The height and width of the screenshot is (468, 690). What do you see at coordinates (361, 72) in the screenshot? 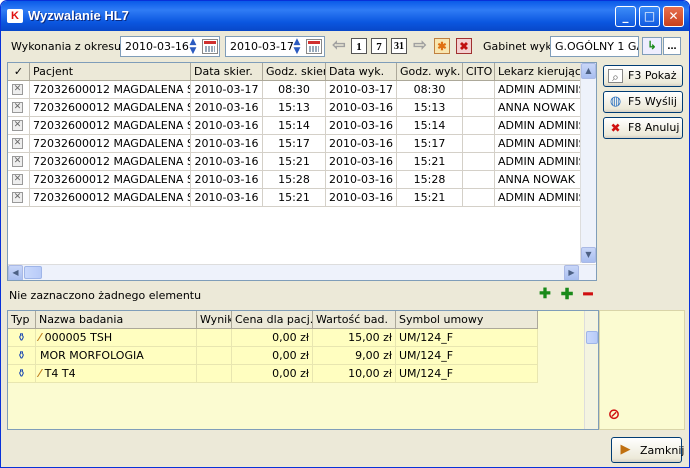
I see `column-header: Data wyk.` at bounding box center [361, 72].